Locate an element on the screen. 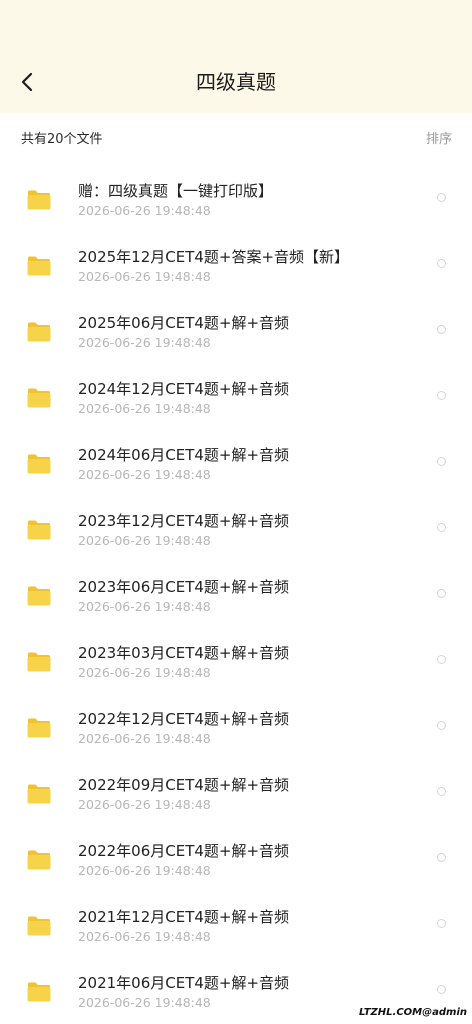 This screenshot has width=472, height=1024. file-name: 2022年12月CET4题+解+音频 is located at coordinates (184, 719).